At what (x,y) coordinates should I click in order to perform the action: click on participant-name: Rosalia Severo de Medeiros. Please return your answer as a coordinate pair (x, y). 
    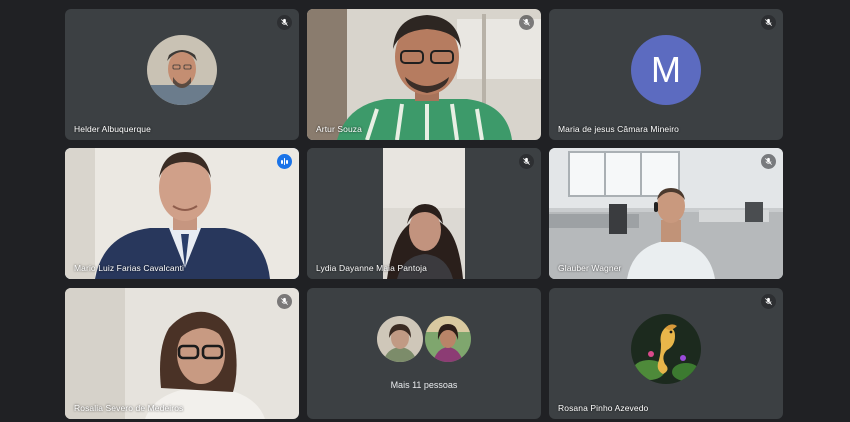
    Looking at the image, I should click on (129, 408).